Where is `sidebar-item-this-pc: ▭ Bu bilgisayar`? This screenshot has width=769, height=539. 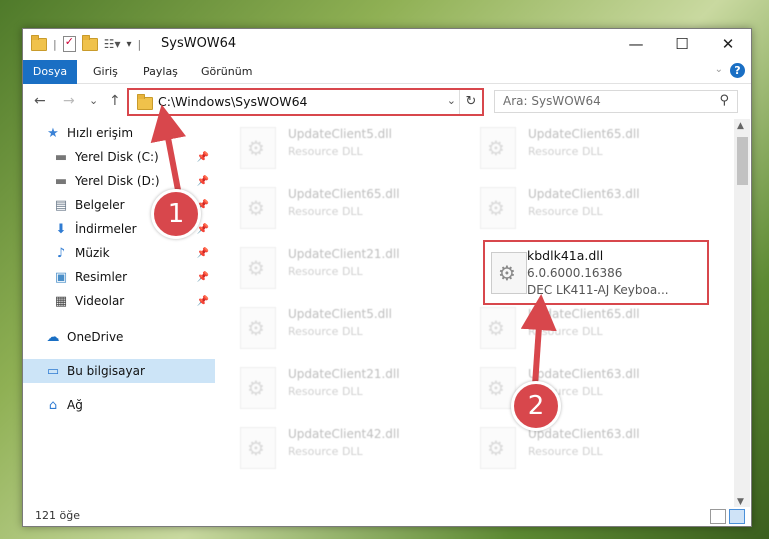
sidebar-item-this-pc: ▭ Bu bilgisayar is located at coordinates (119, 371).